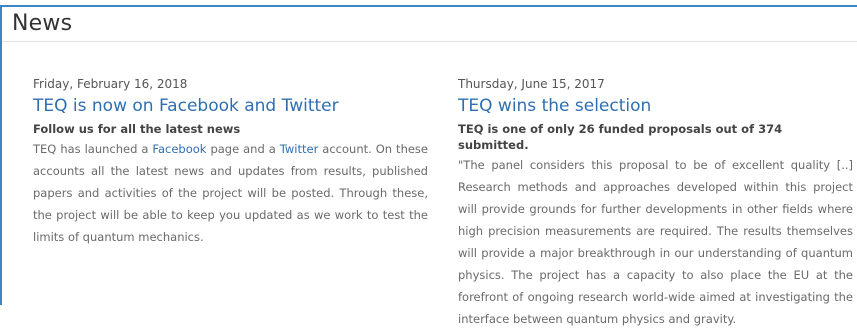 This screenshot has height=330, width=857. What do you see at coordinates (429, 24) in the screenshot?
I see `news-header: News` at bounding box center [429, 24].